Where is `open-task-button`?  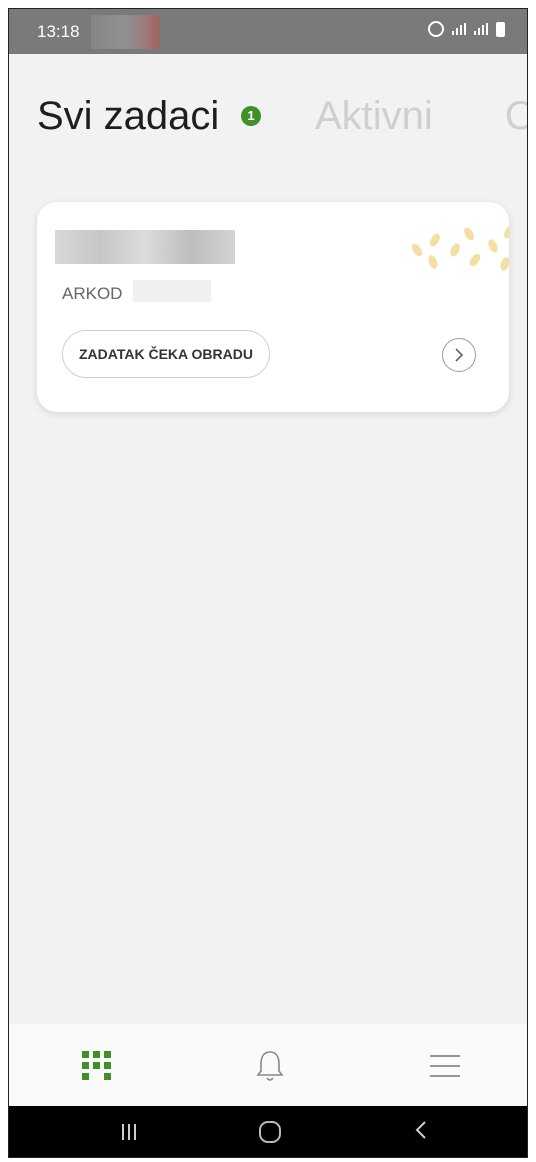 open-task-button is located at coordinates (459, 355).